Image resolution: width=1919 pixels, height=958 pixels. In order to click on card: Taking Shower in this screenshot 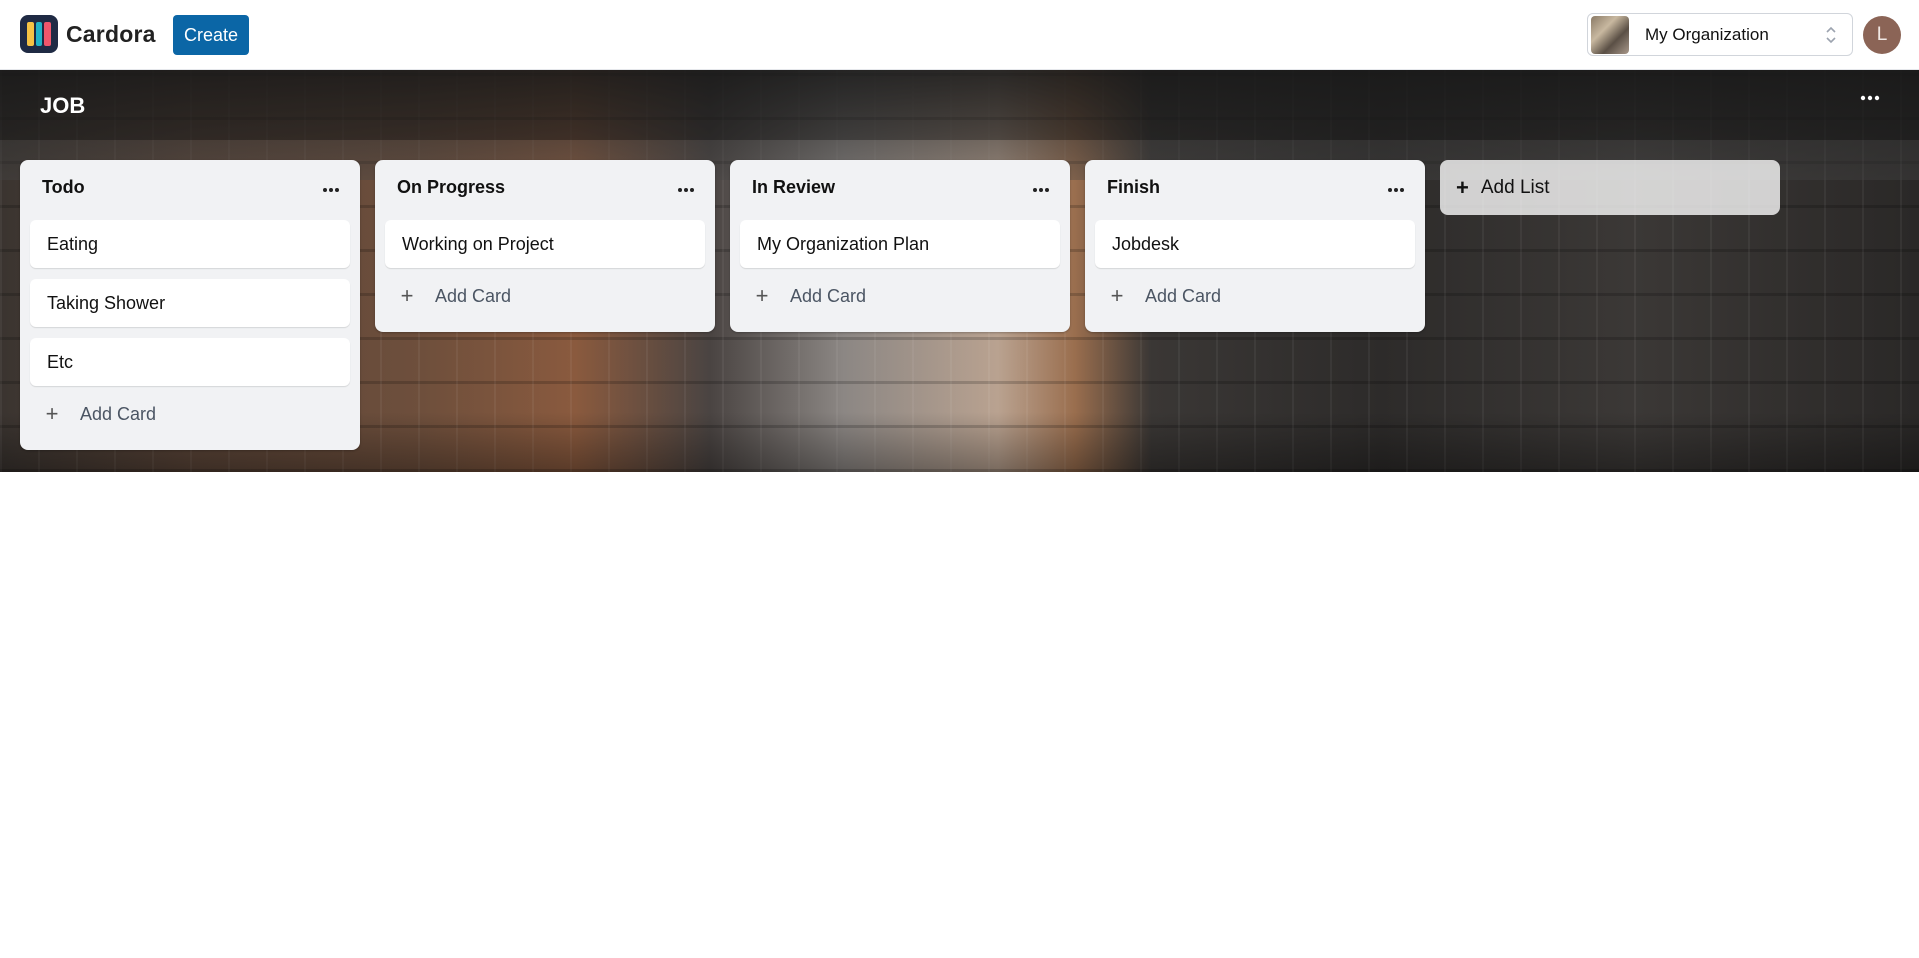, I will do `click(190, 303)`.